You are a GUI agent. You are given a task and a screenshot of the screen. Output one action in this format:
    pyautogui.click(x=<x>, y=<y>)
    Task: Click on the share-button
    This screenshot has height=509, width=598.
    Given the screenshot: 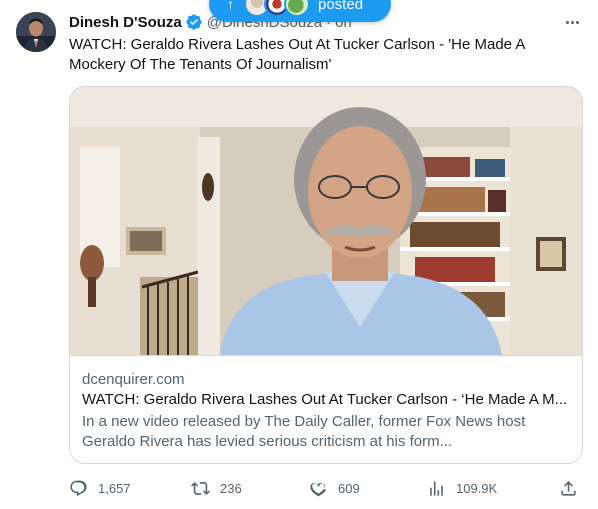 What is the action you would take?
    pyautogui.click(x=568, y=488)
    